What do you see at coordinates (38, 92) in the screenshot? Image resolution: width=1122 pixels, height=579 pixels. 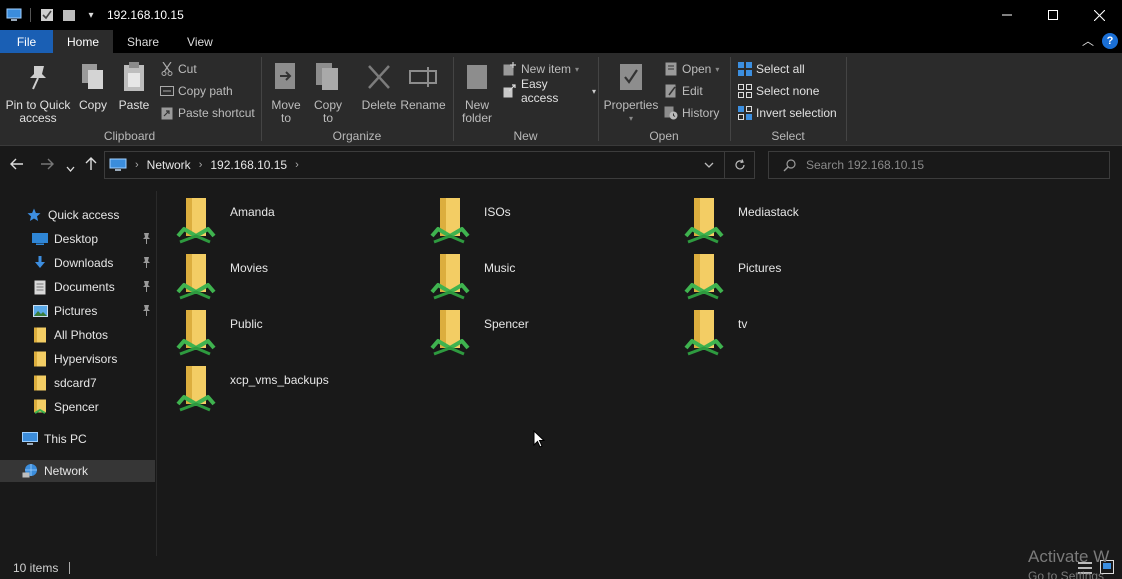 I see `pin-to-quick-access-button: Pin to Quick access` at bounding box center [38, 92].